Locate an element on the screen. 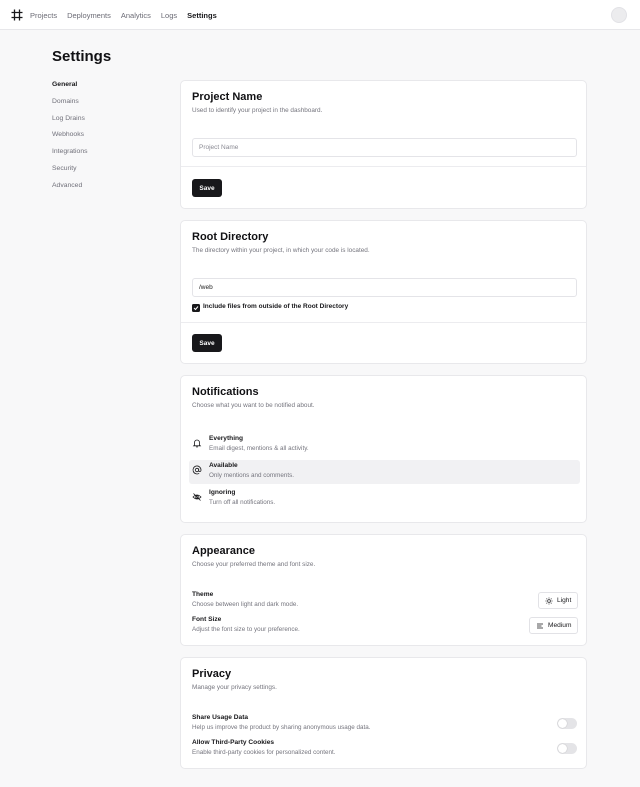 Image resolution: width=640 pixels, height=787 pixels. font-size-description: Adjust the font size to your preference. is located at coordinates (246, 629).